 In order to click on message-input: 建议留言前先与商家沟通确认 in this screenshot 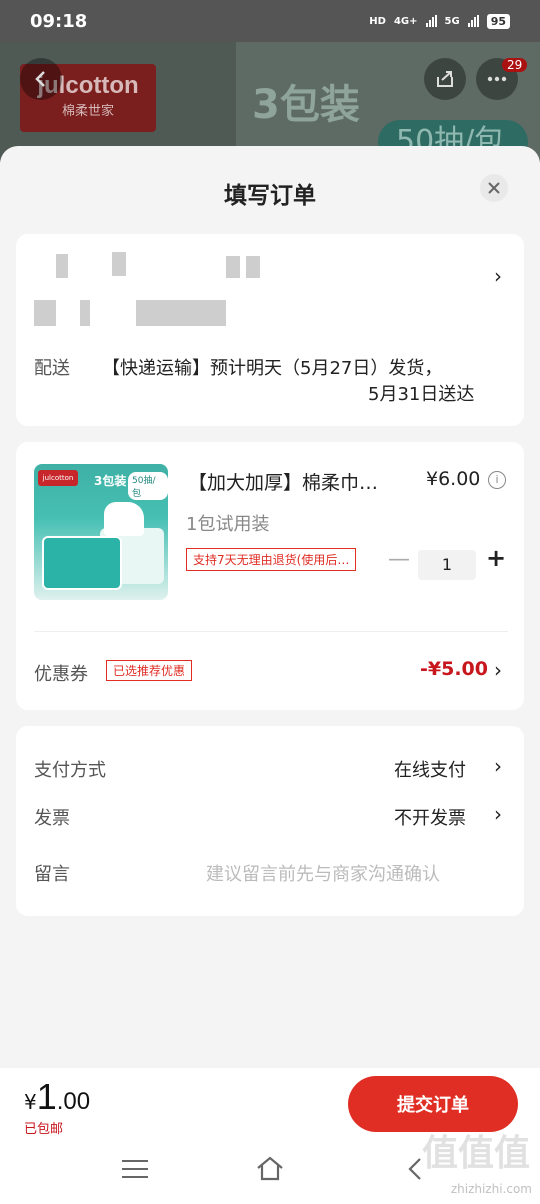, I will do `click(323, 873)`.